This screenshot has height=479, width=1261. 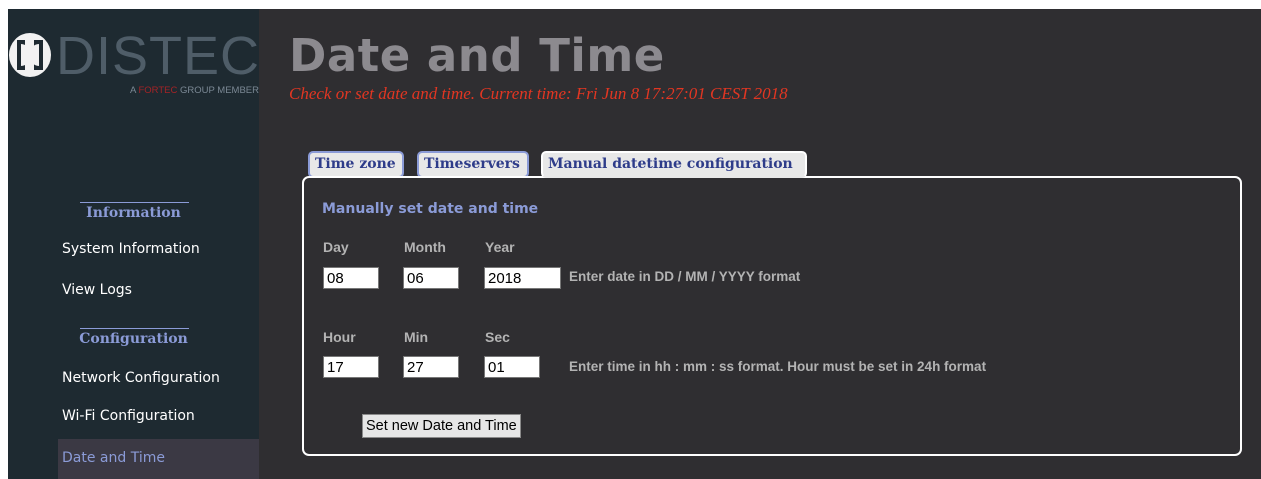 What do you see at coordinates (500, 247) in the screenshot?
I see `year-label: Year` at bounding box center [500, 247].